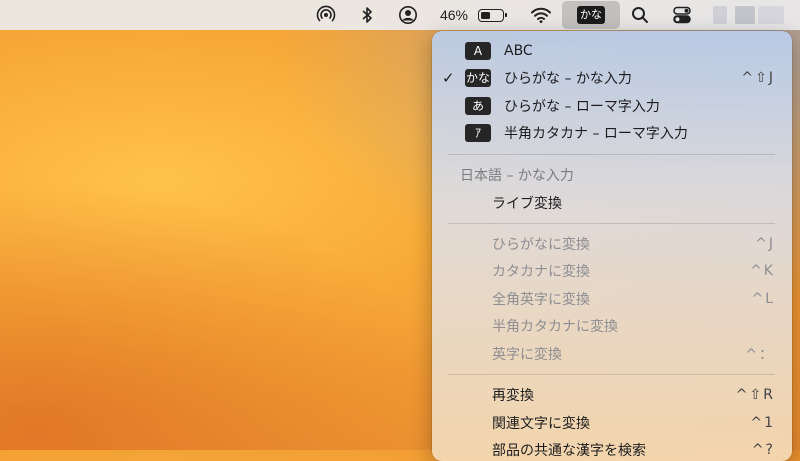 Image resolution: width=800 pixels, height=461 pixels. I want to click on input-method-icon: かな, so click(591, 15).